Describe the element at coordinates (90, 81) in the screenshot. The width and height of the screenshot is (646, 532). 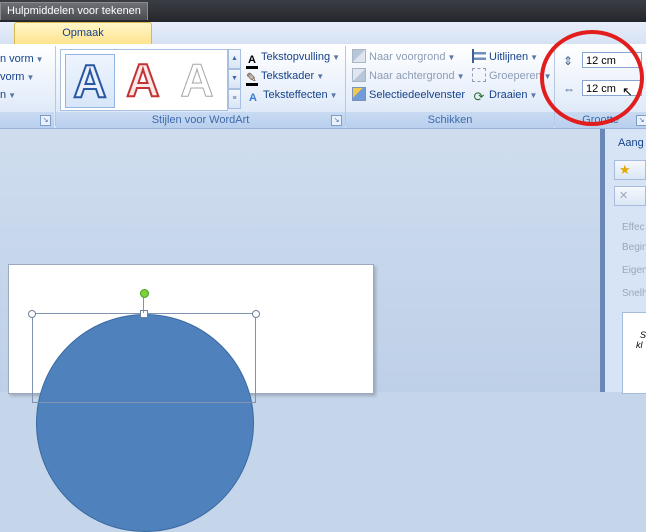
I see `wordart-style-blue: A` at that location.